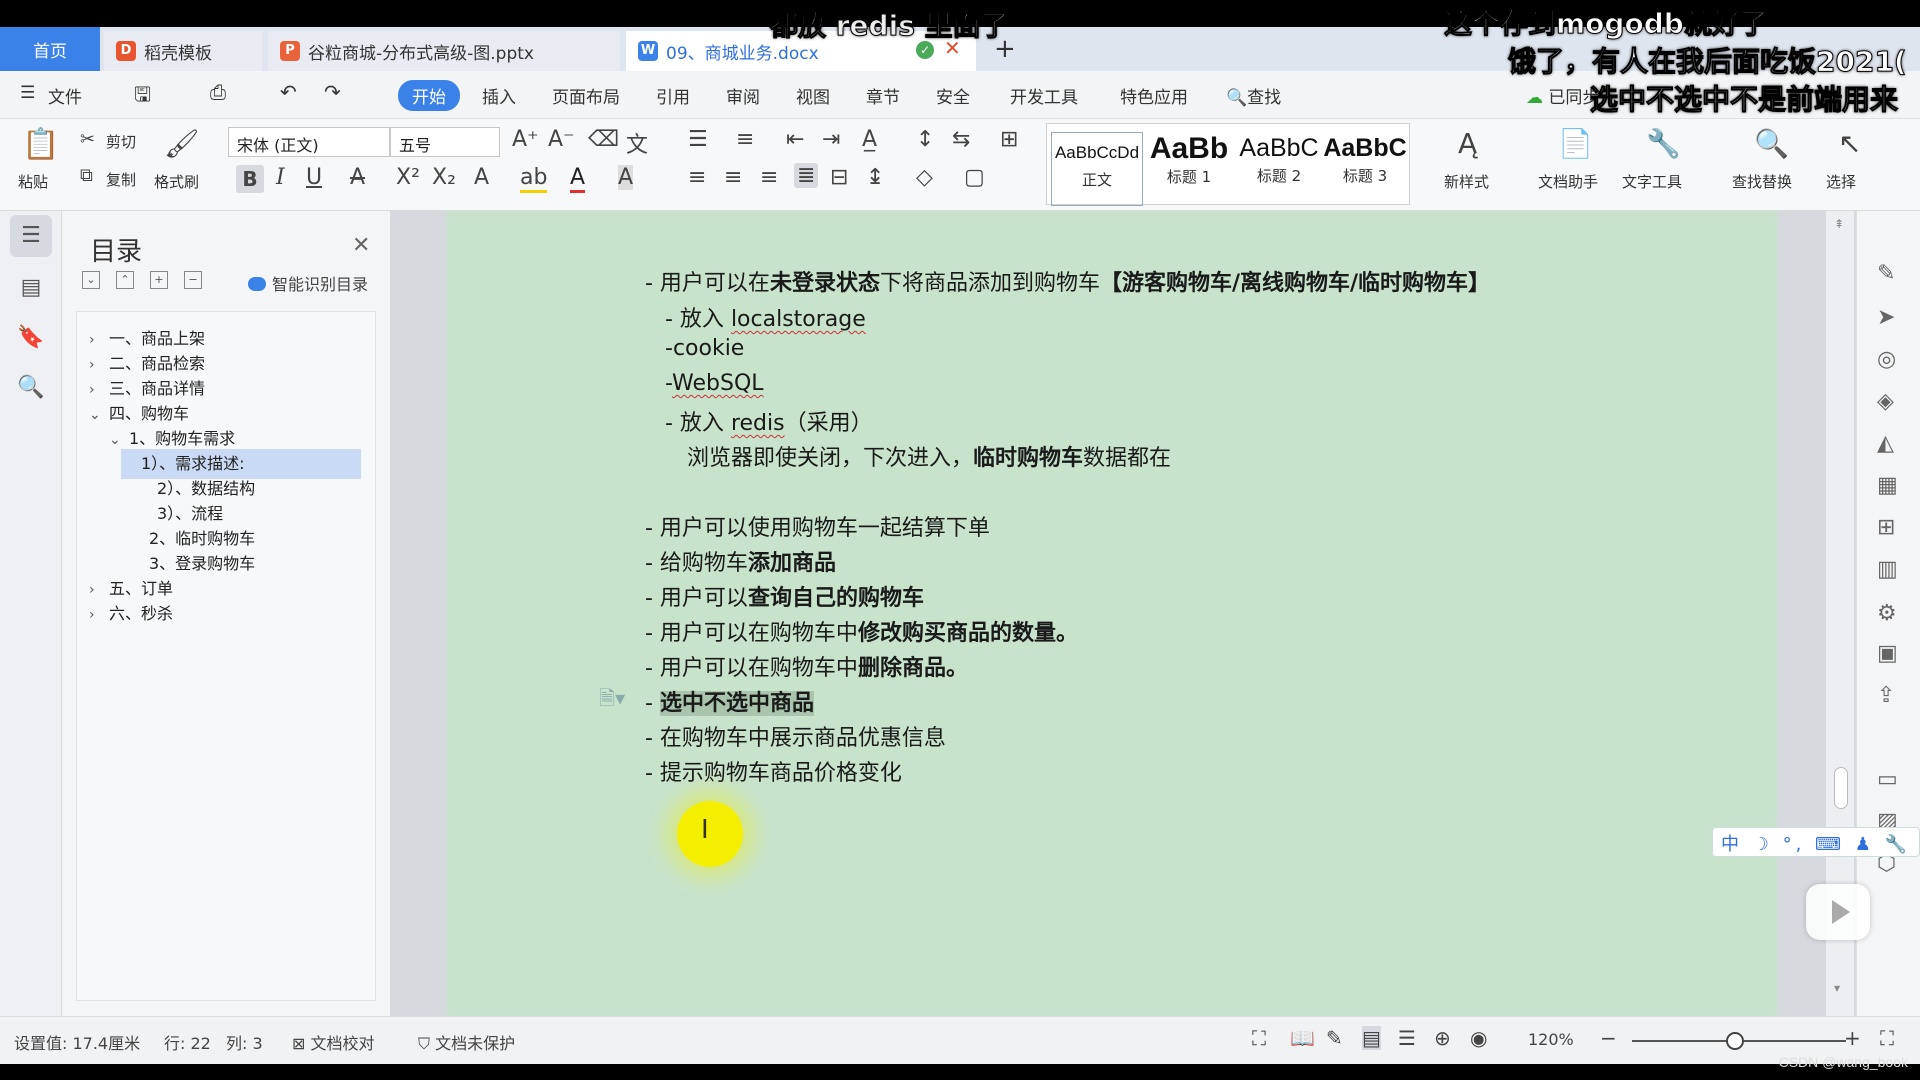  Describe the element at coordinates (1839, 224) in the screenshot. I see `scroll-top-icon: ⇞` at that location.